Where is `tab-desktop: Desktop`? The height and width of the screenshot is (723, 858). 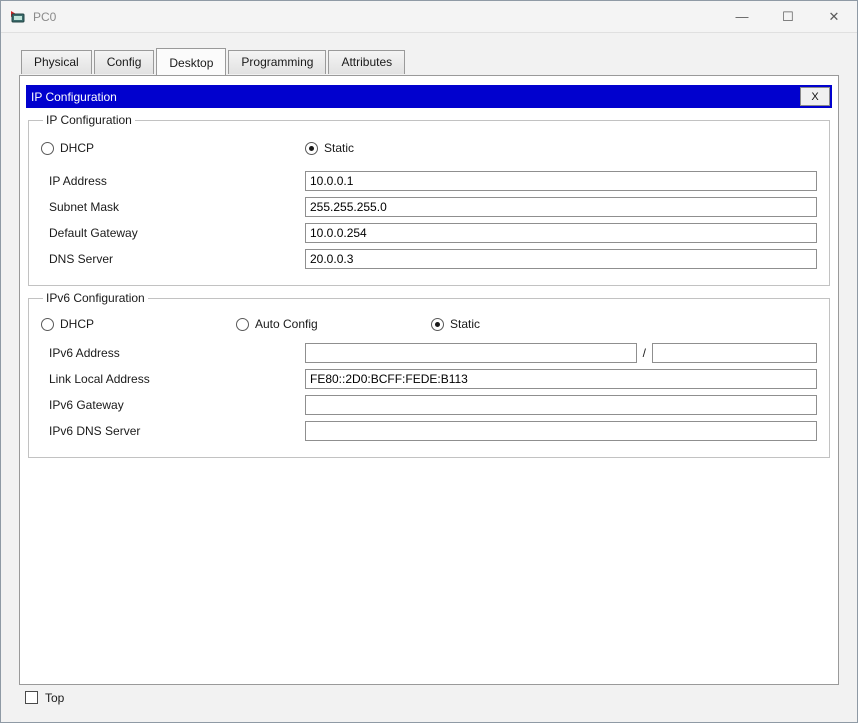
tab-desktop: Desktop is located at coordinates (191, 61).